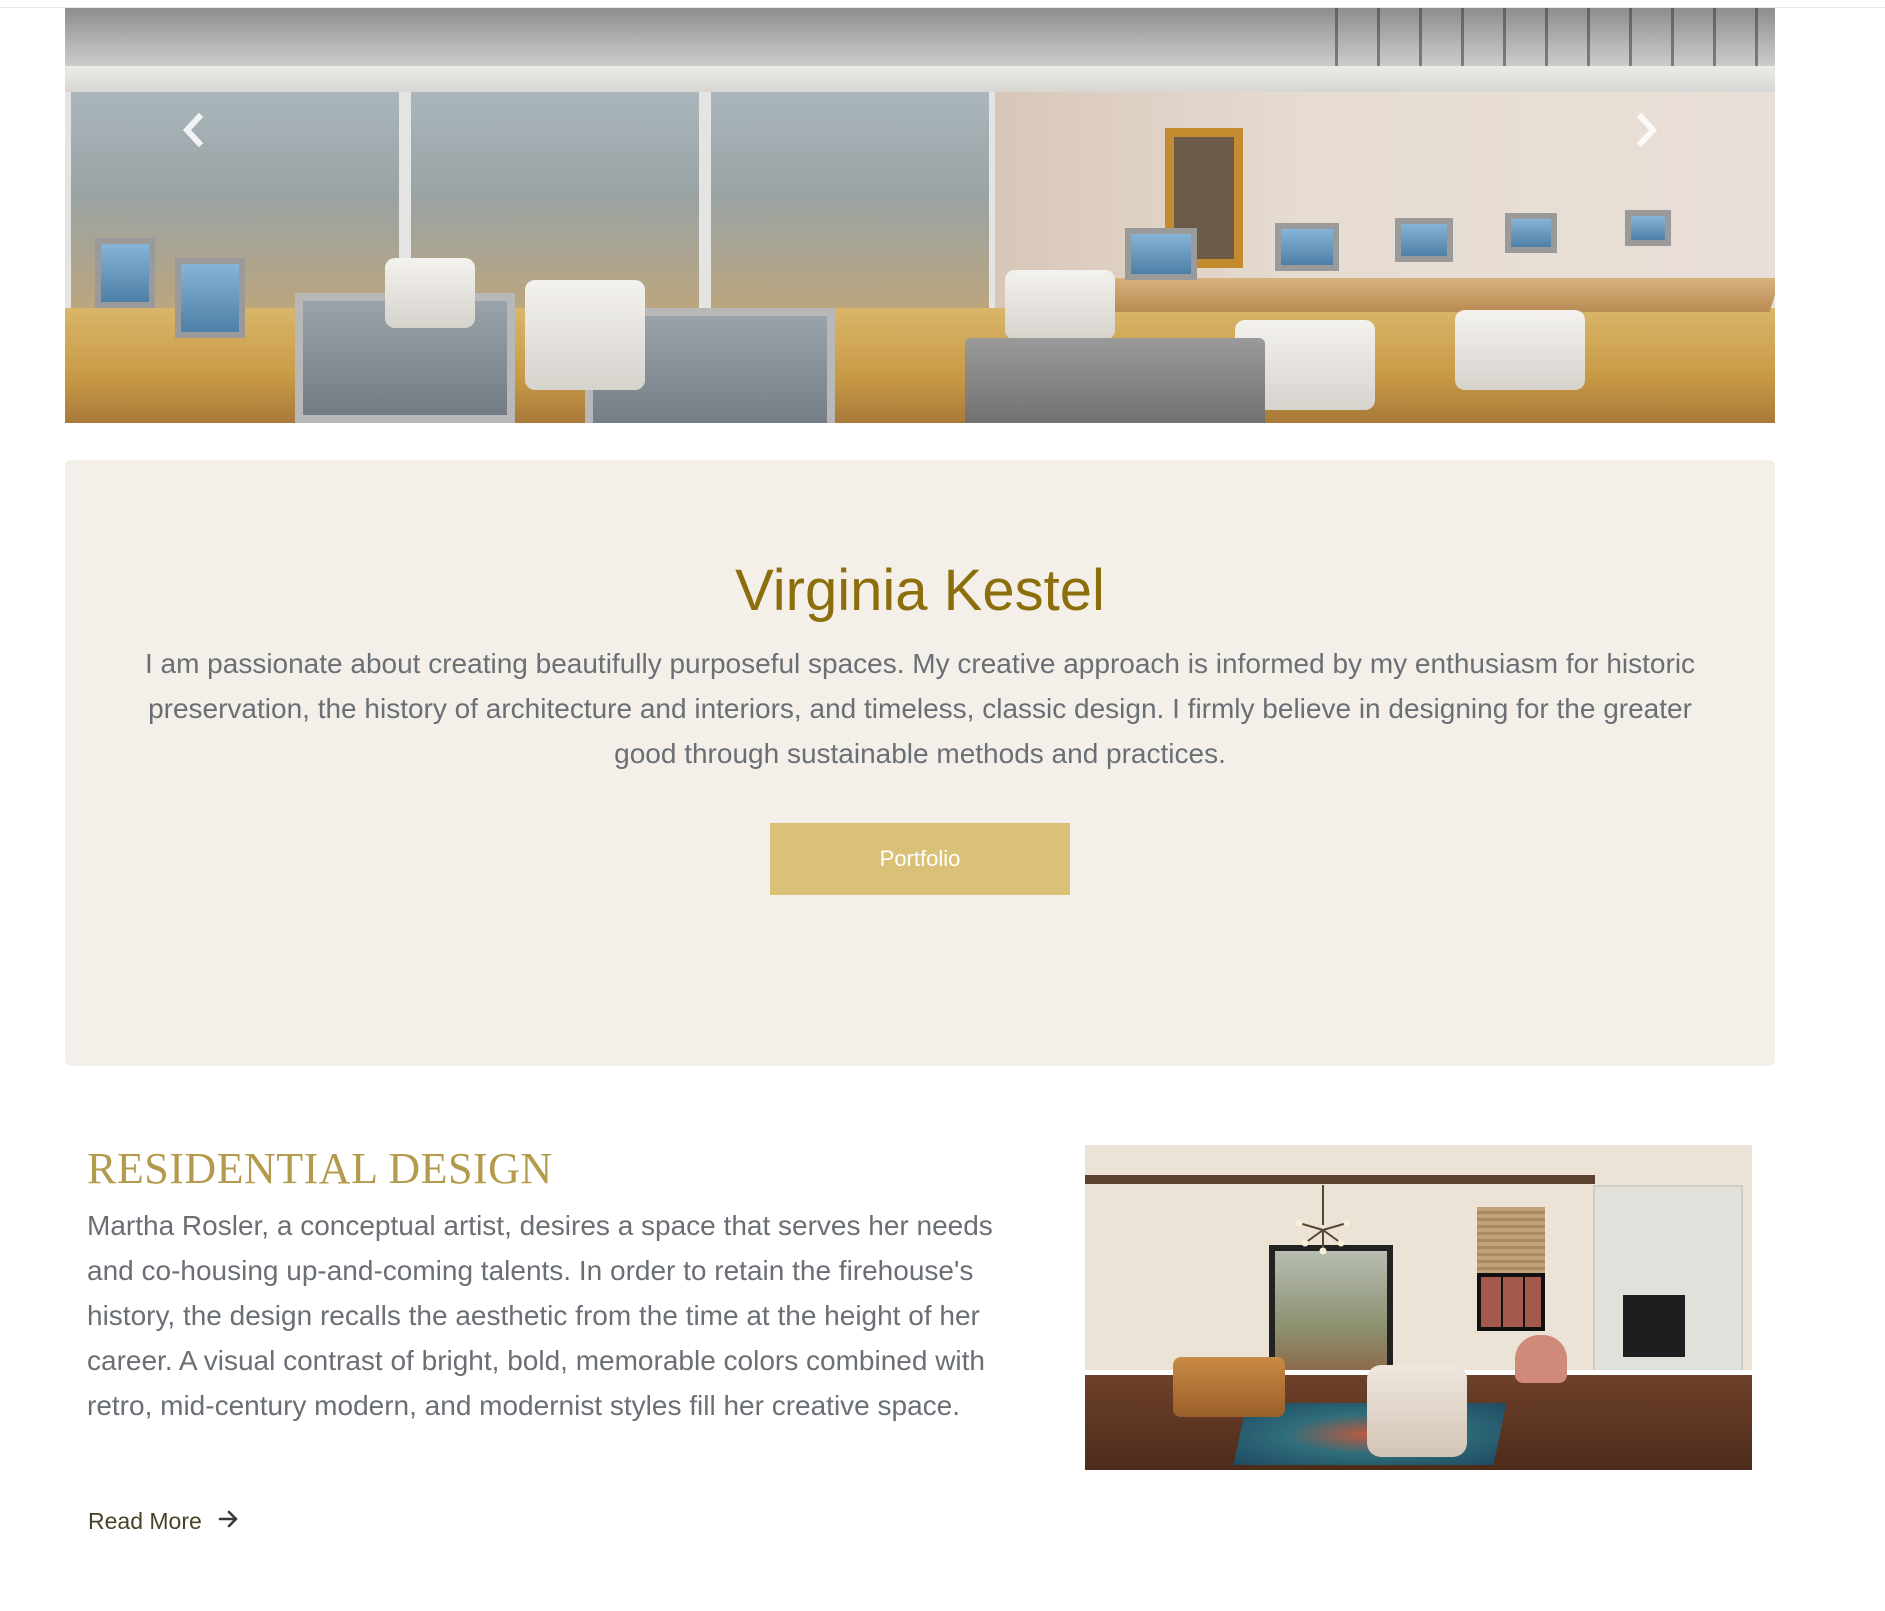 The image size is (1885, 1611). What do you see at coordinates (229, 1521) in the screenshot?
I see `arrow-right-icon` at bounding box center [229, 1521].